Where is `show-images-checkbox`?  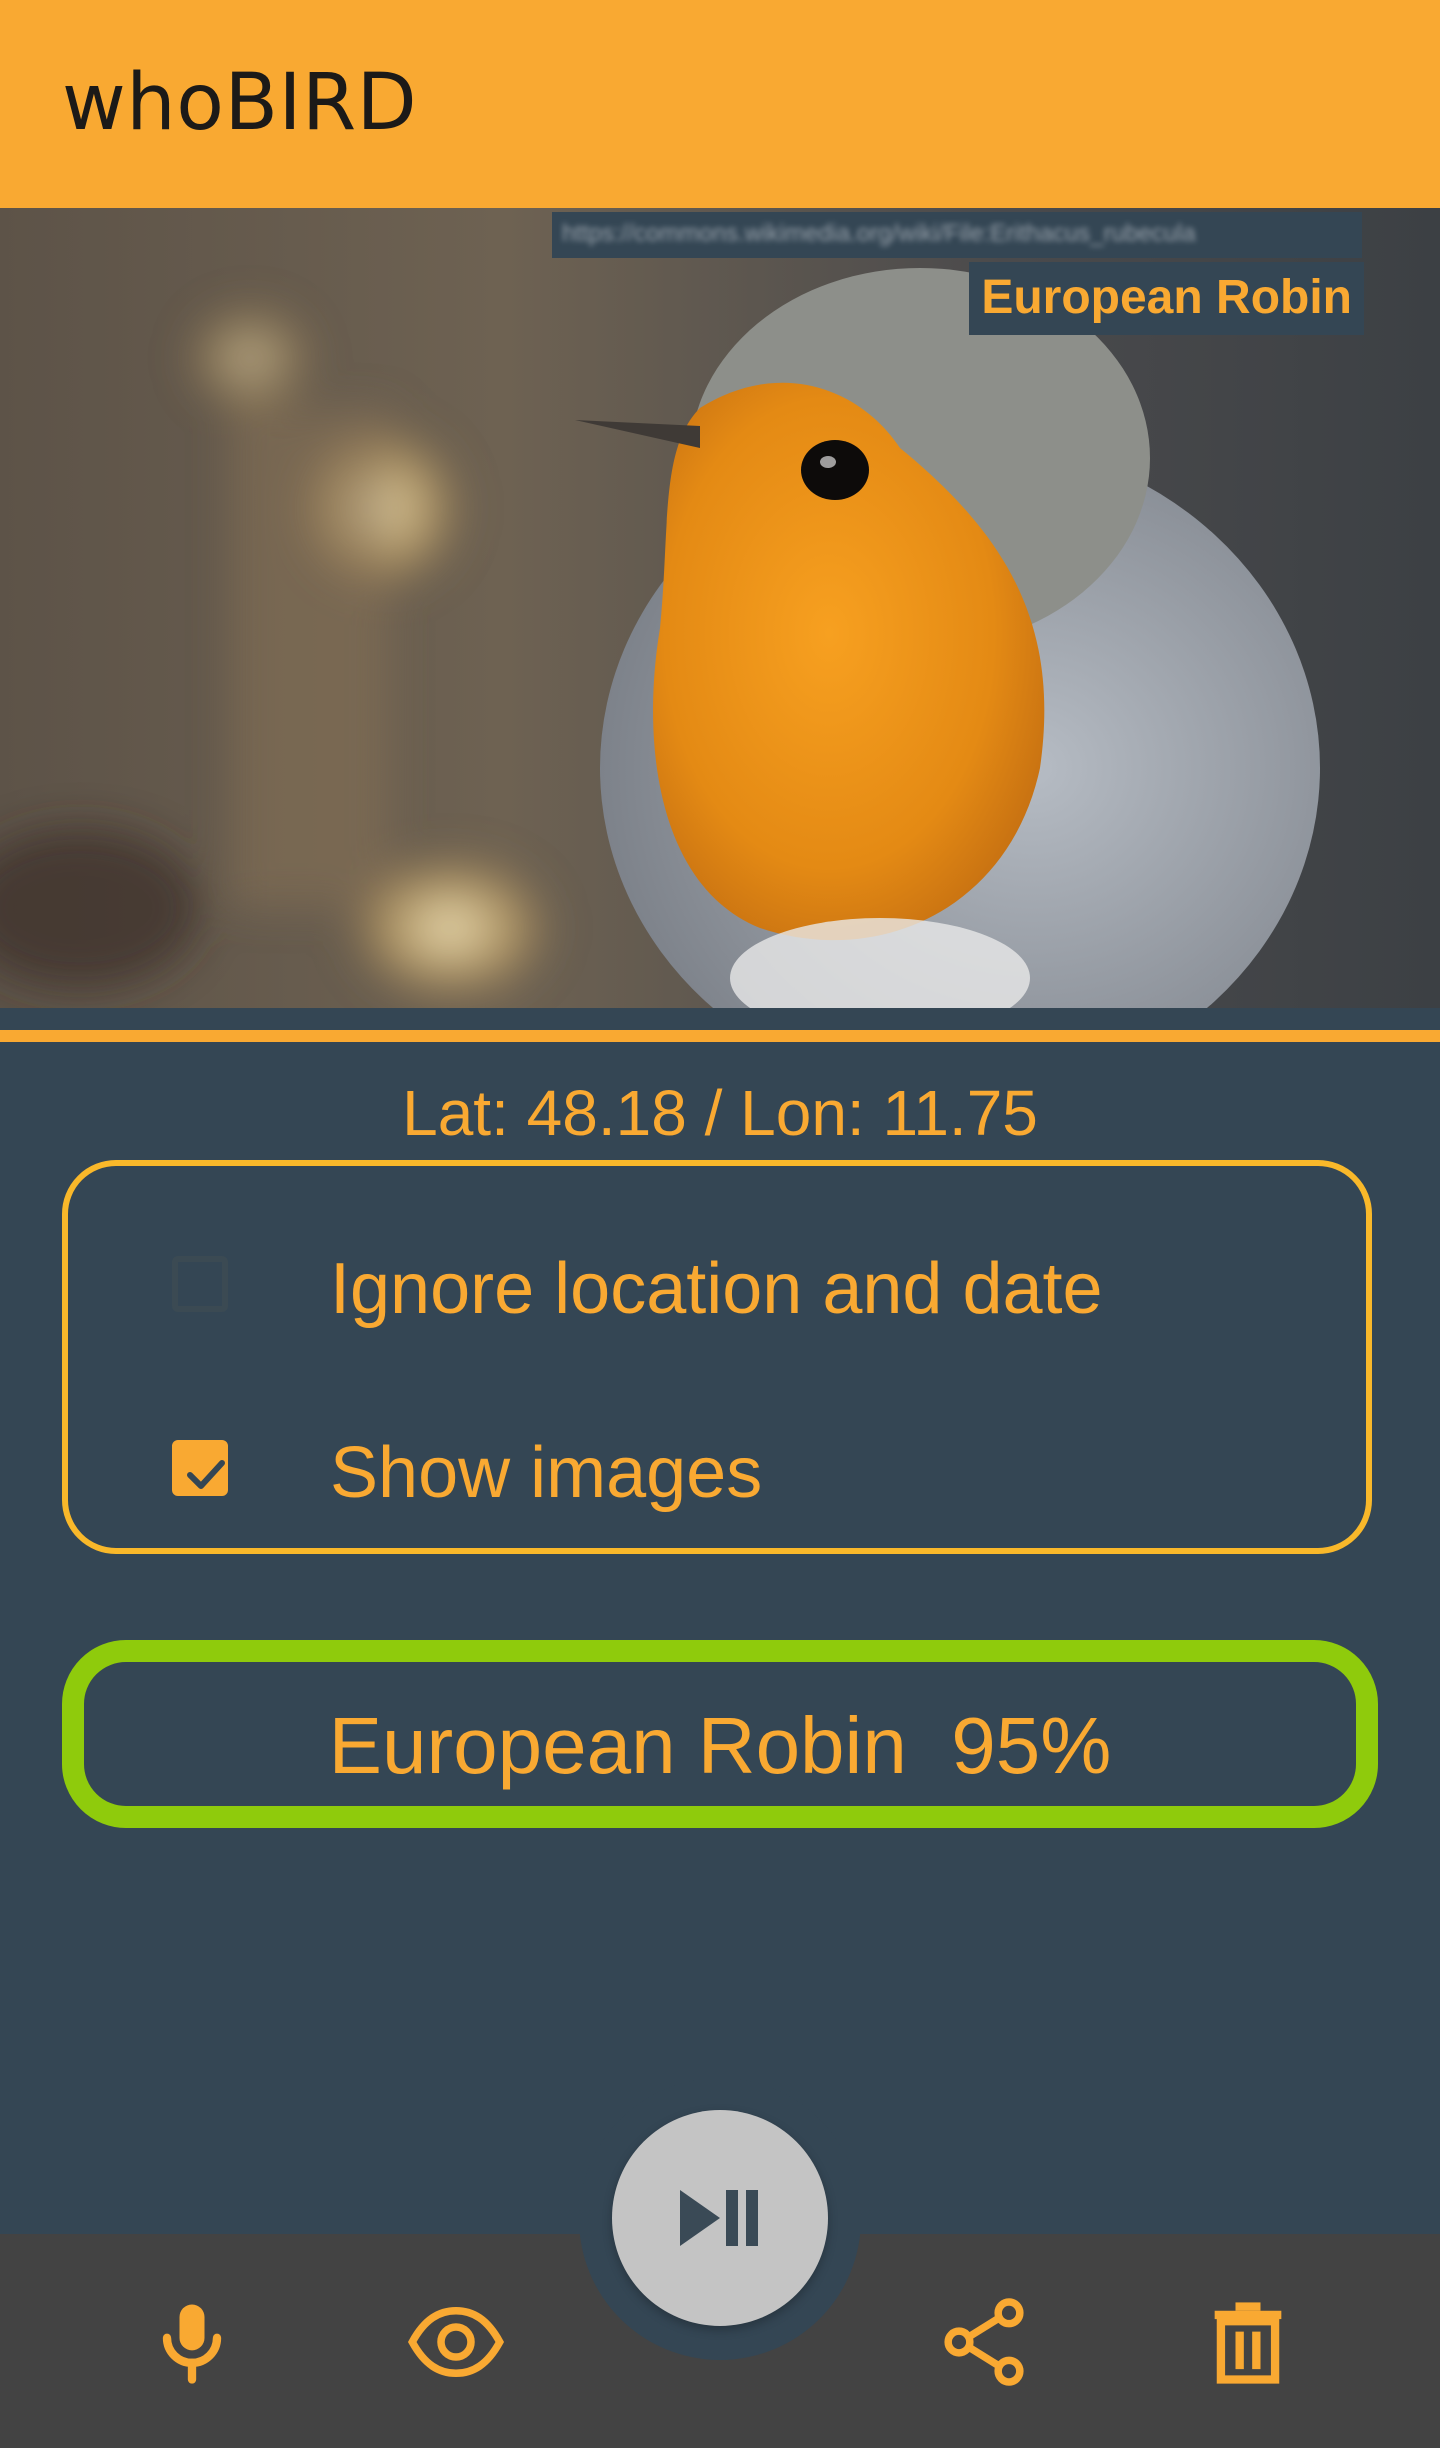
show-images-checkbox is located at coordinates (200, 1468).